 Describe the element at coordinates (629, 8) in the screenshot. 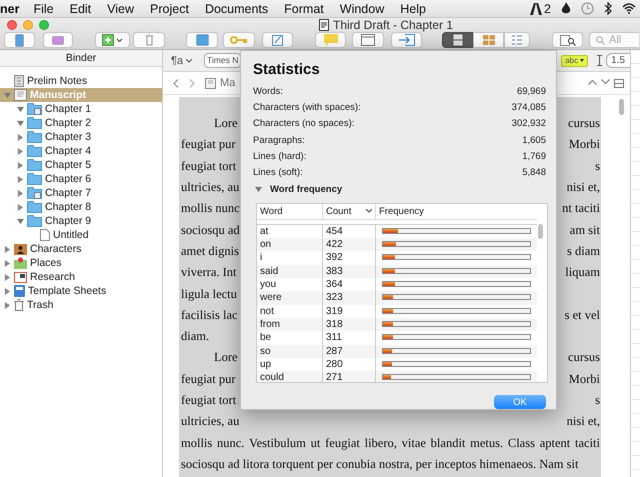

I see `wifi-icon` at that location.